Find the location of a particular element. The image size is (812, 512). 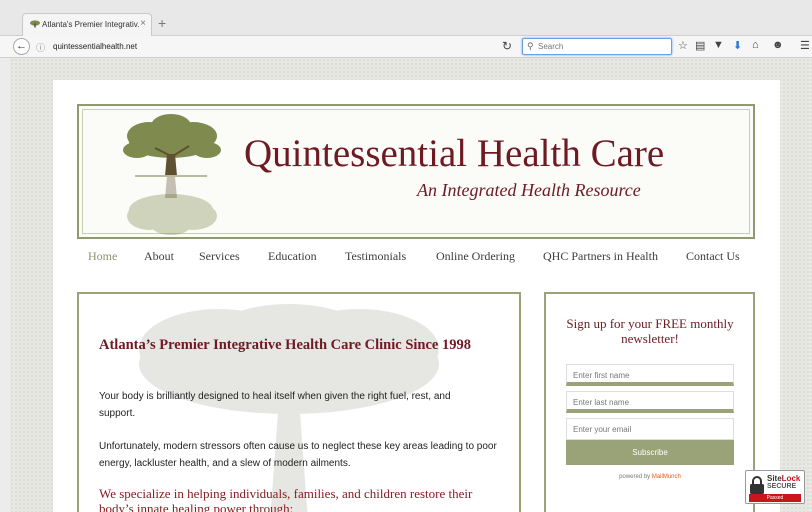

email-field is located at coordinates (650, 429).